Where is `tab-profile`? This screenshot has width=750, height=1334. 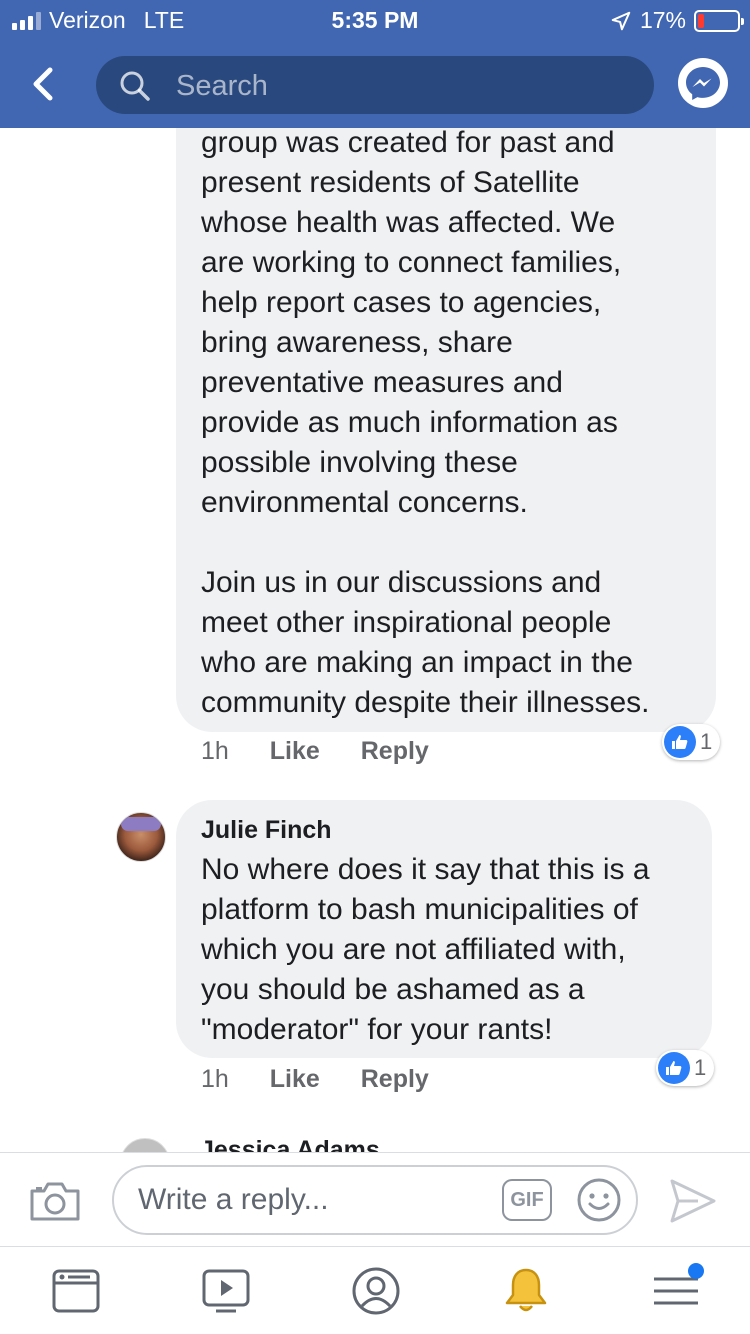 tab-profile is located at coordinates (376, 1291).